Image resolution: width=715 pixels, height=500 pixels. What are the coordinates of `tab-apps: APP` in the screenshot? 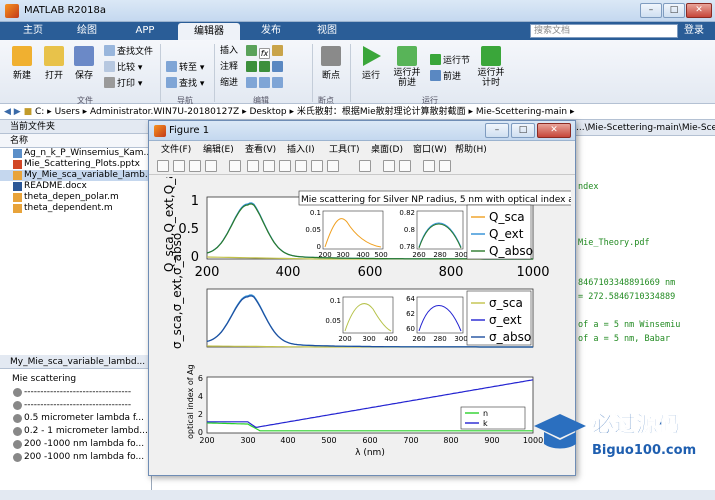 It's located at (145, 31).